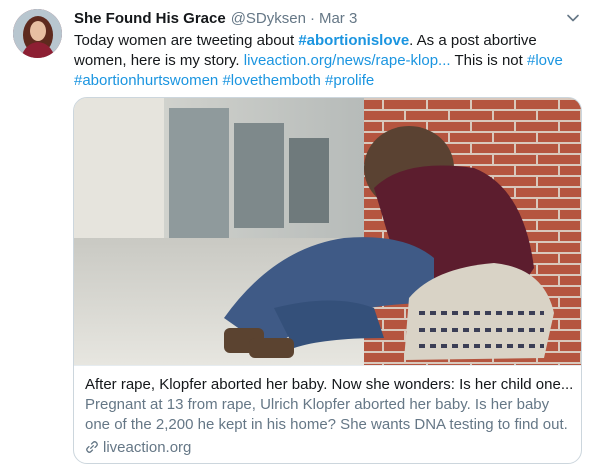 This screenshot has width=598, height=472. What do you see at coordinates (186, 40) in the screenshot?
I see `text-part: Today women are tweeting about` at bounding box center [186, 40].